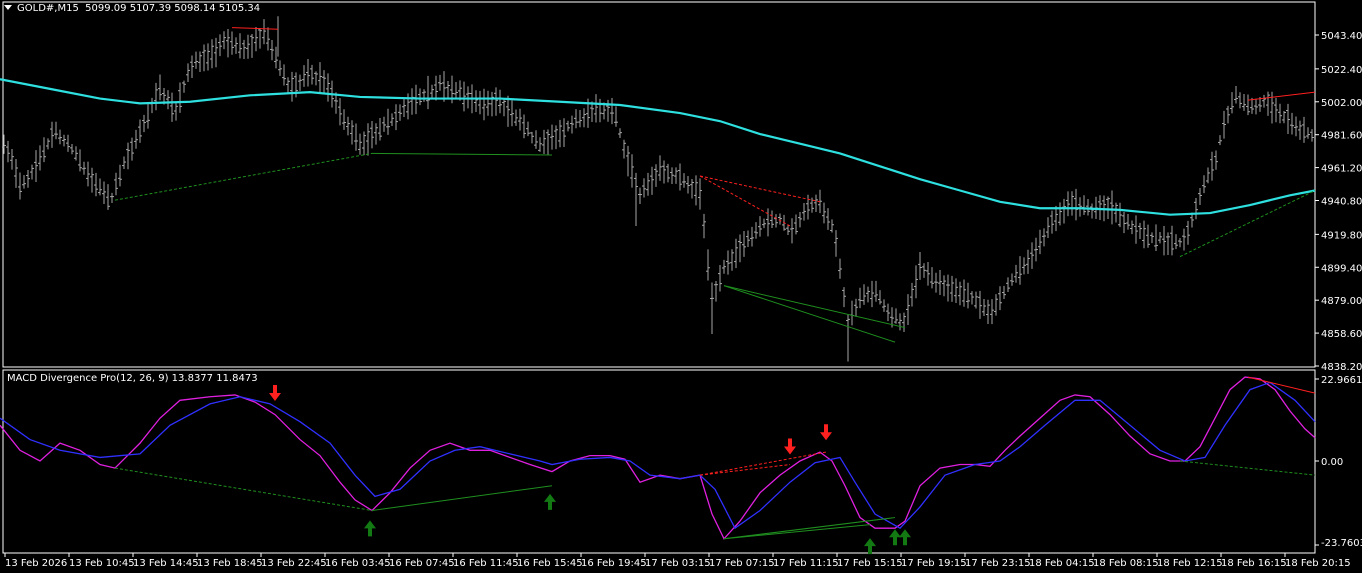  Describe the element at coordinates (614, 563) in the screenshot. I see `x-axis-label: 16 Feb 19:45` at that location.